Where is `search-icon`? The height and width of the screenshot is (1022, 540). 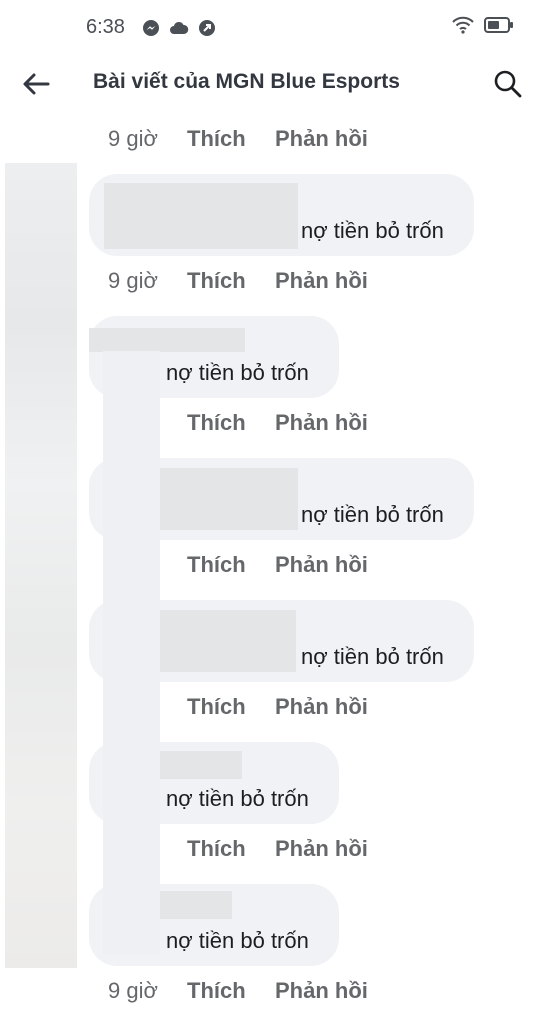 search-icon is located at coordinates (508, 84).